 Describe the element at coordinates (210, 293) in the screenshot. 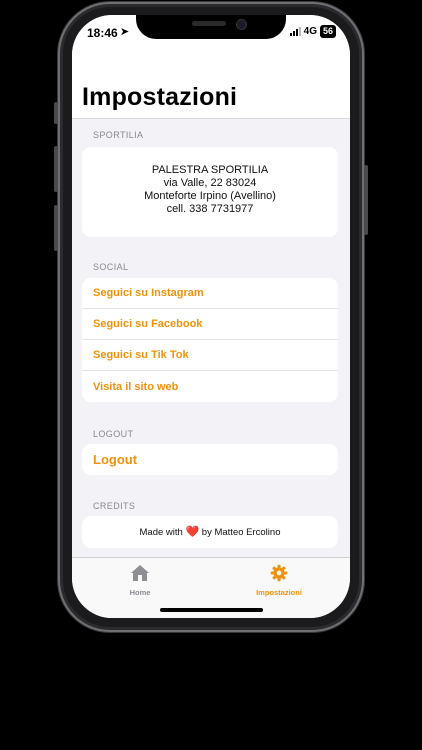

I see `instagram-link: Seguici su Instagram` at that location.